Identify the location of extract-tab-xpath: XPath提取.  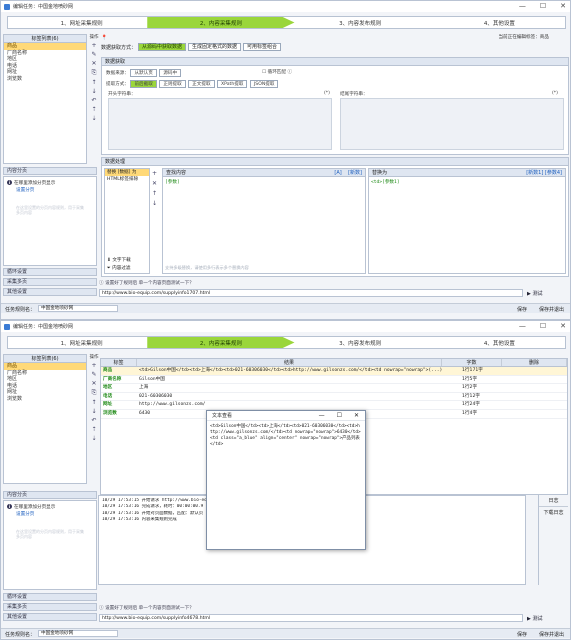
(232, 84).